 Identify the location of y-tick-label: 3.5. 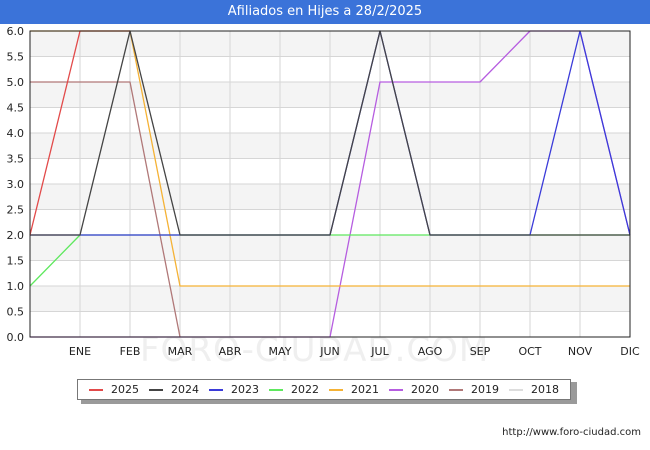
(16, 159).